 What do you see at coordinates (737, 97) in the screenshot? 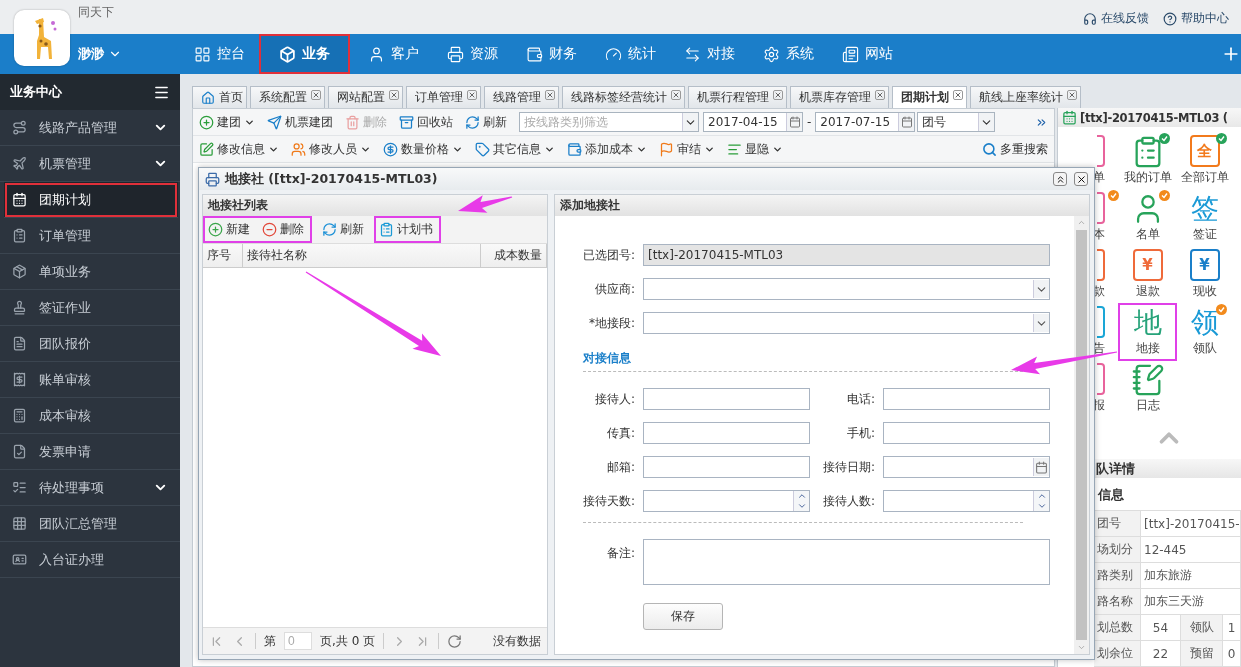
I see `tab: 机票行程管理` at bounding box center [737, 97].